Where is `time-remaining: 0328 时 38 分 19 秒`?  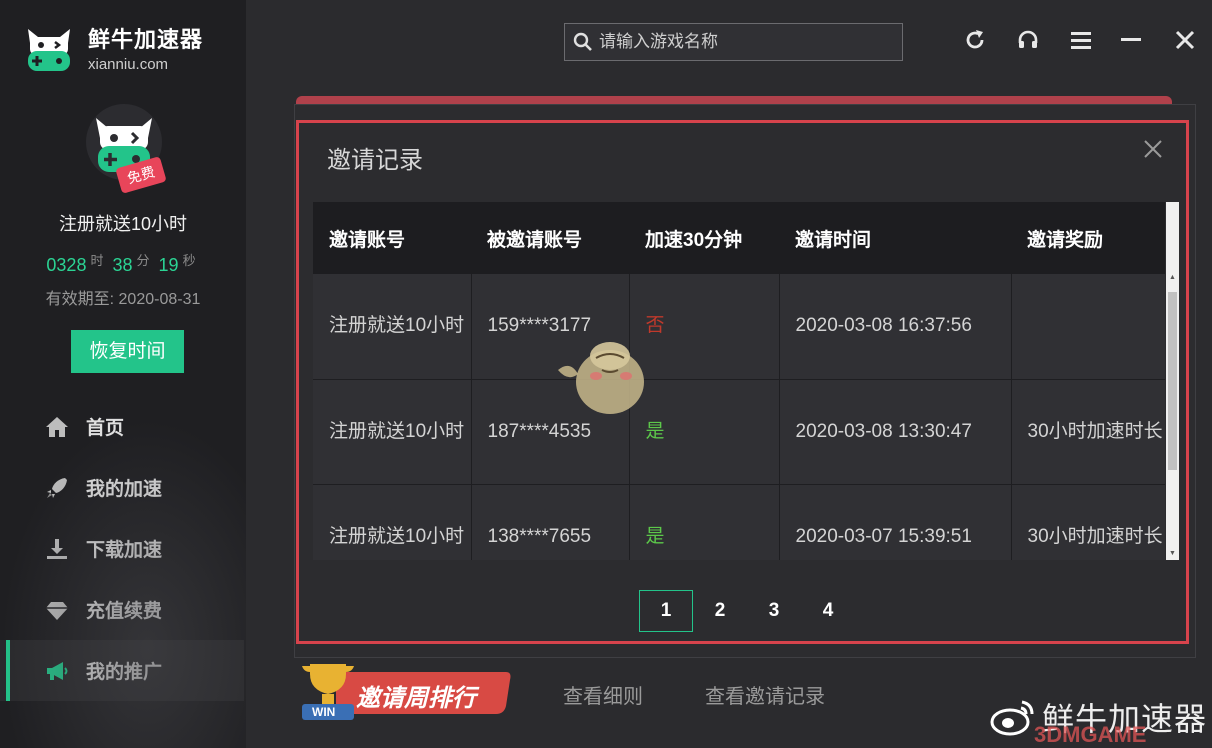 time-remaining: 0328 时 38 分 19 秒 is located at coordinates (123, 263).